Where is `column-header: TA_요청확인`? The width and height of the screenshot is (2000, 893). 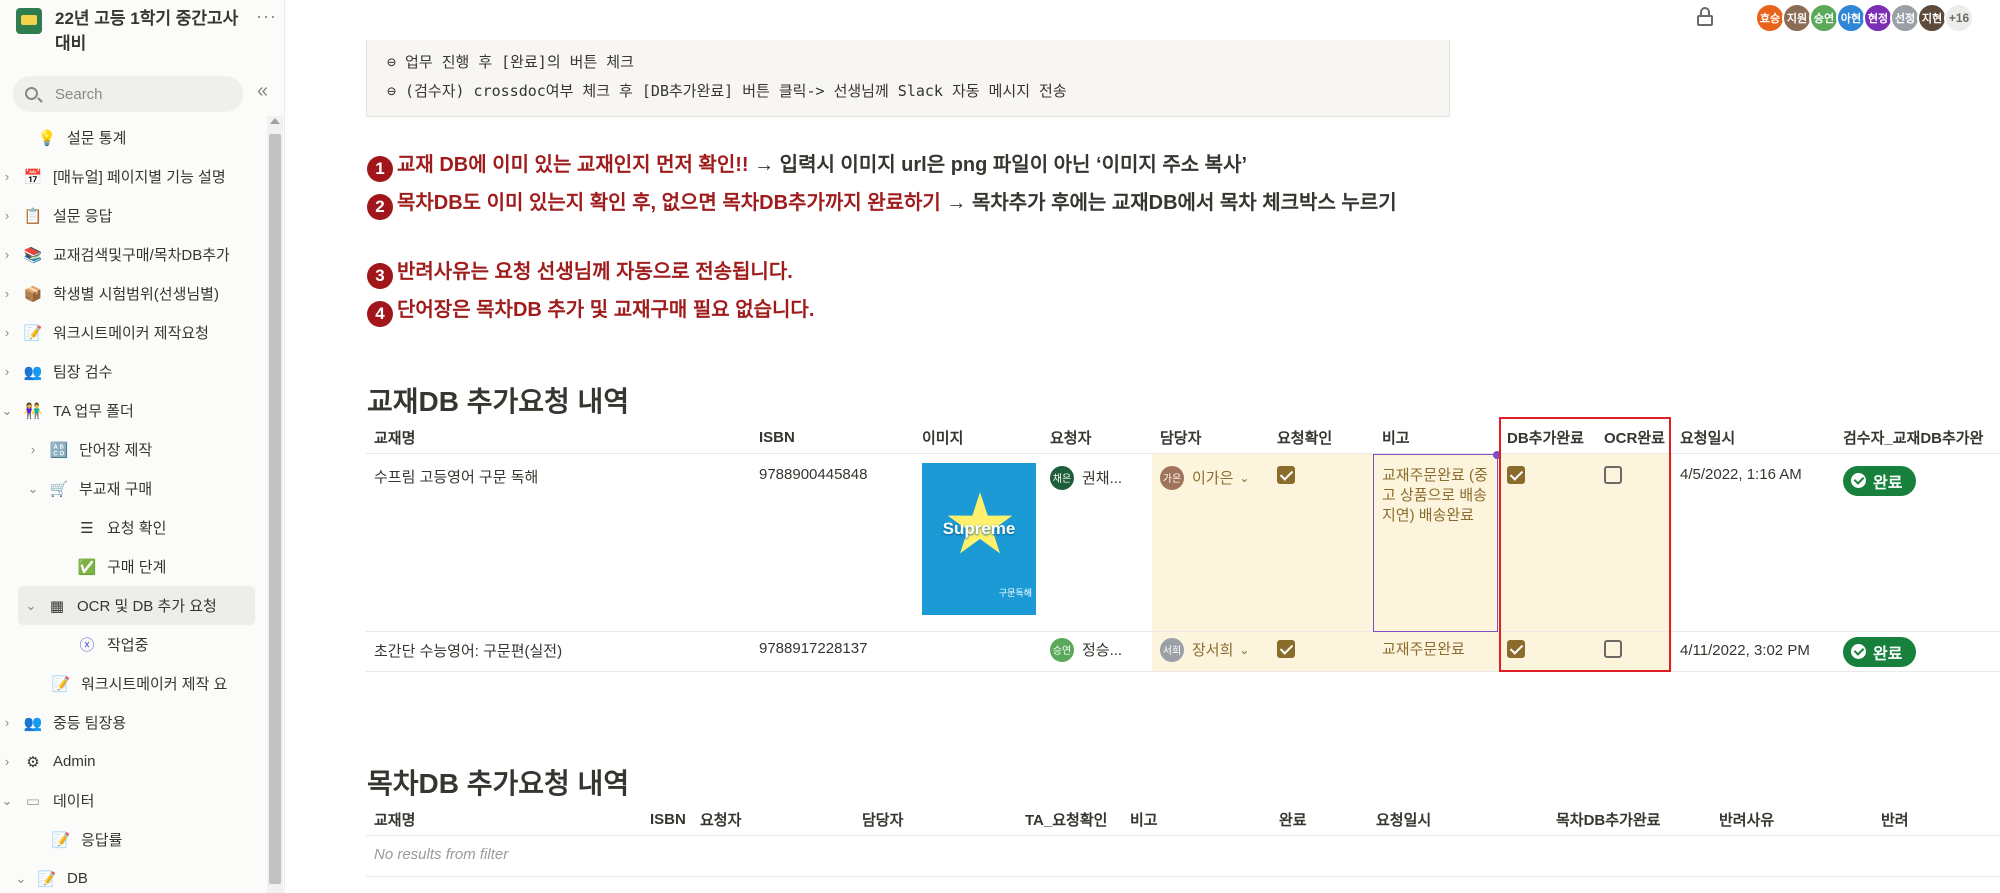
column-header: TA_요청확인 is located at coordinates (1069, 820).